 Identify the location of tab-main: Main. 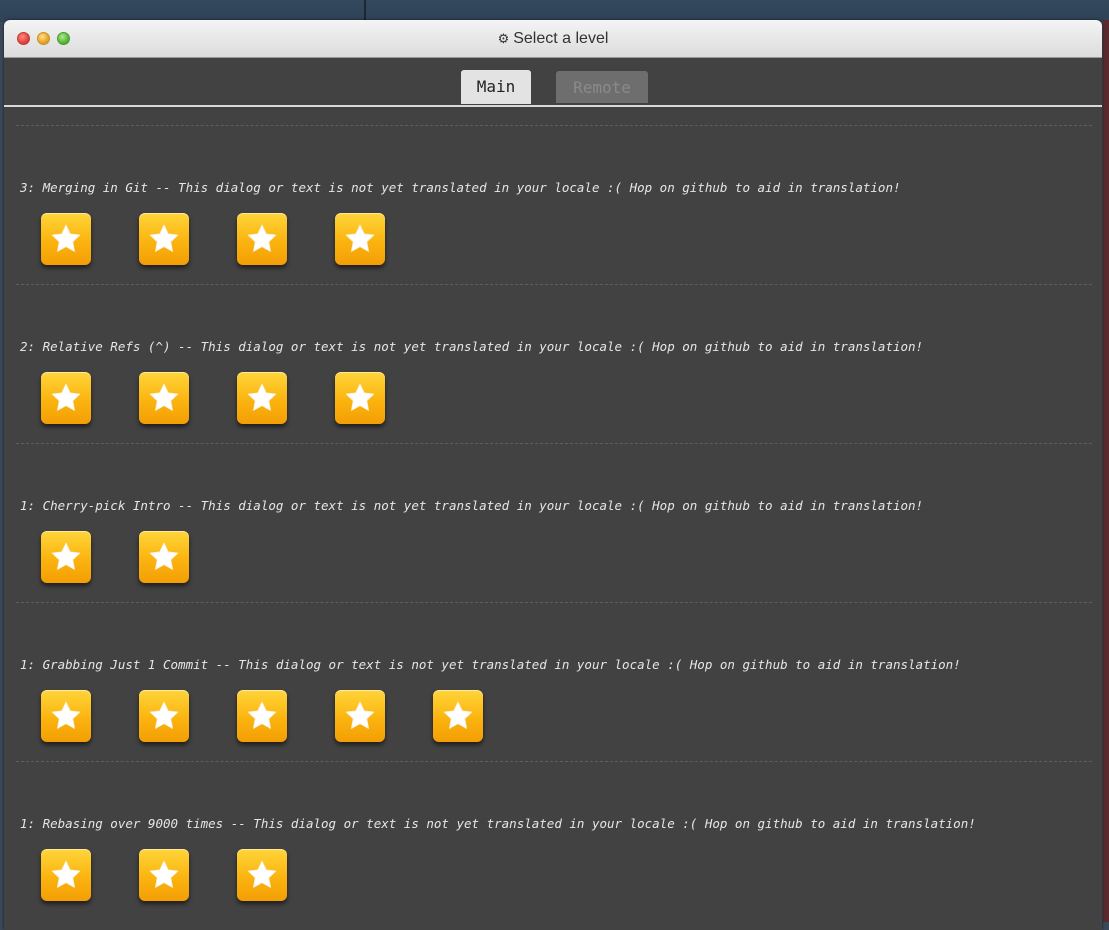
(496, 87).